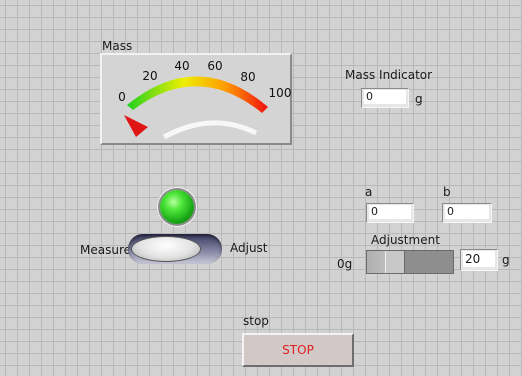 Image resolution: width=522 pixels, height=376 pixels. I want to click on adjustment-slider, so click(410, 262).